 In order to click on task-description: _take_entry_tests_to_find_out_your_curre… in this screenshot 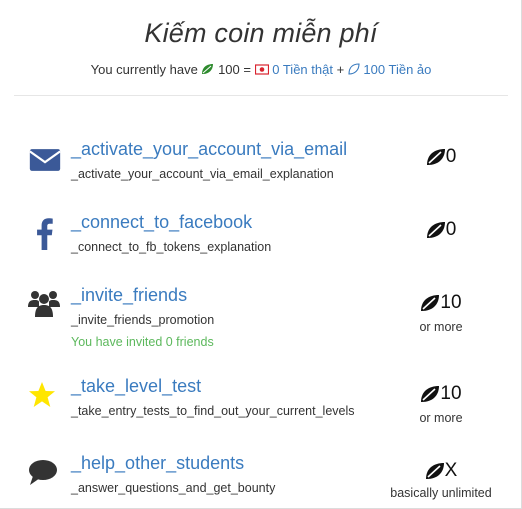, I will do `click(213, 411)`.